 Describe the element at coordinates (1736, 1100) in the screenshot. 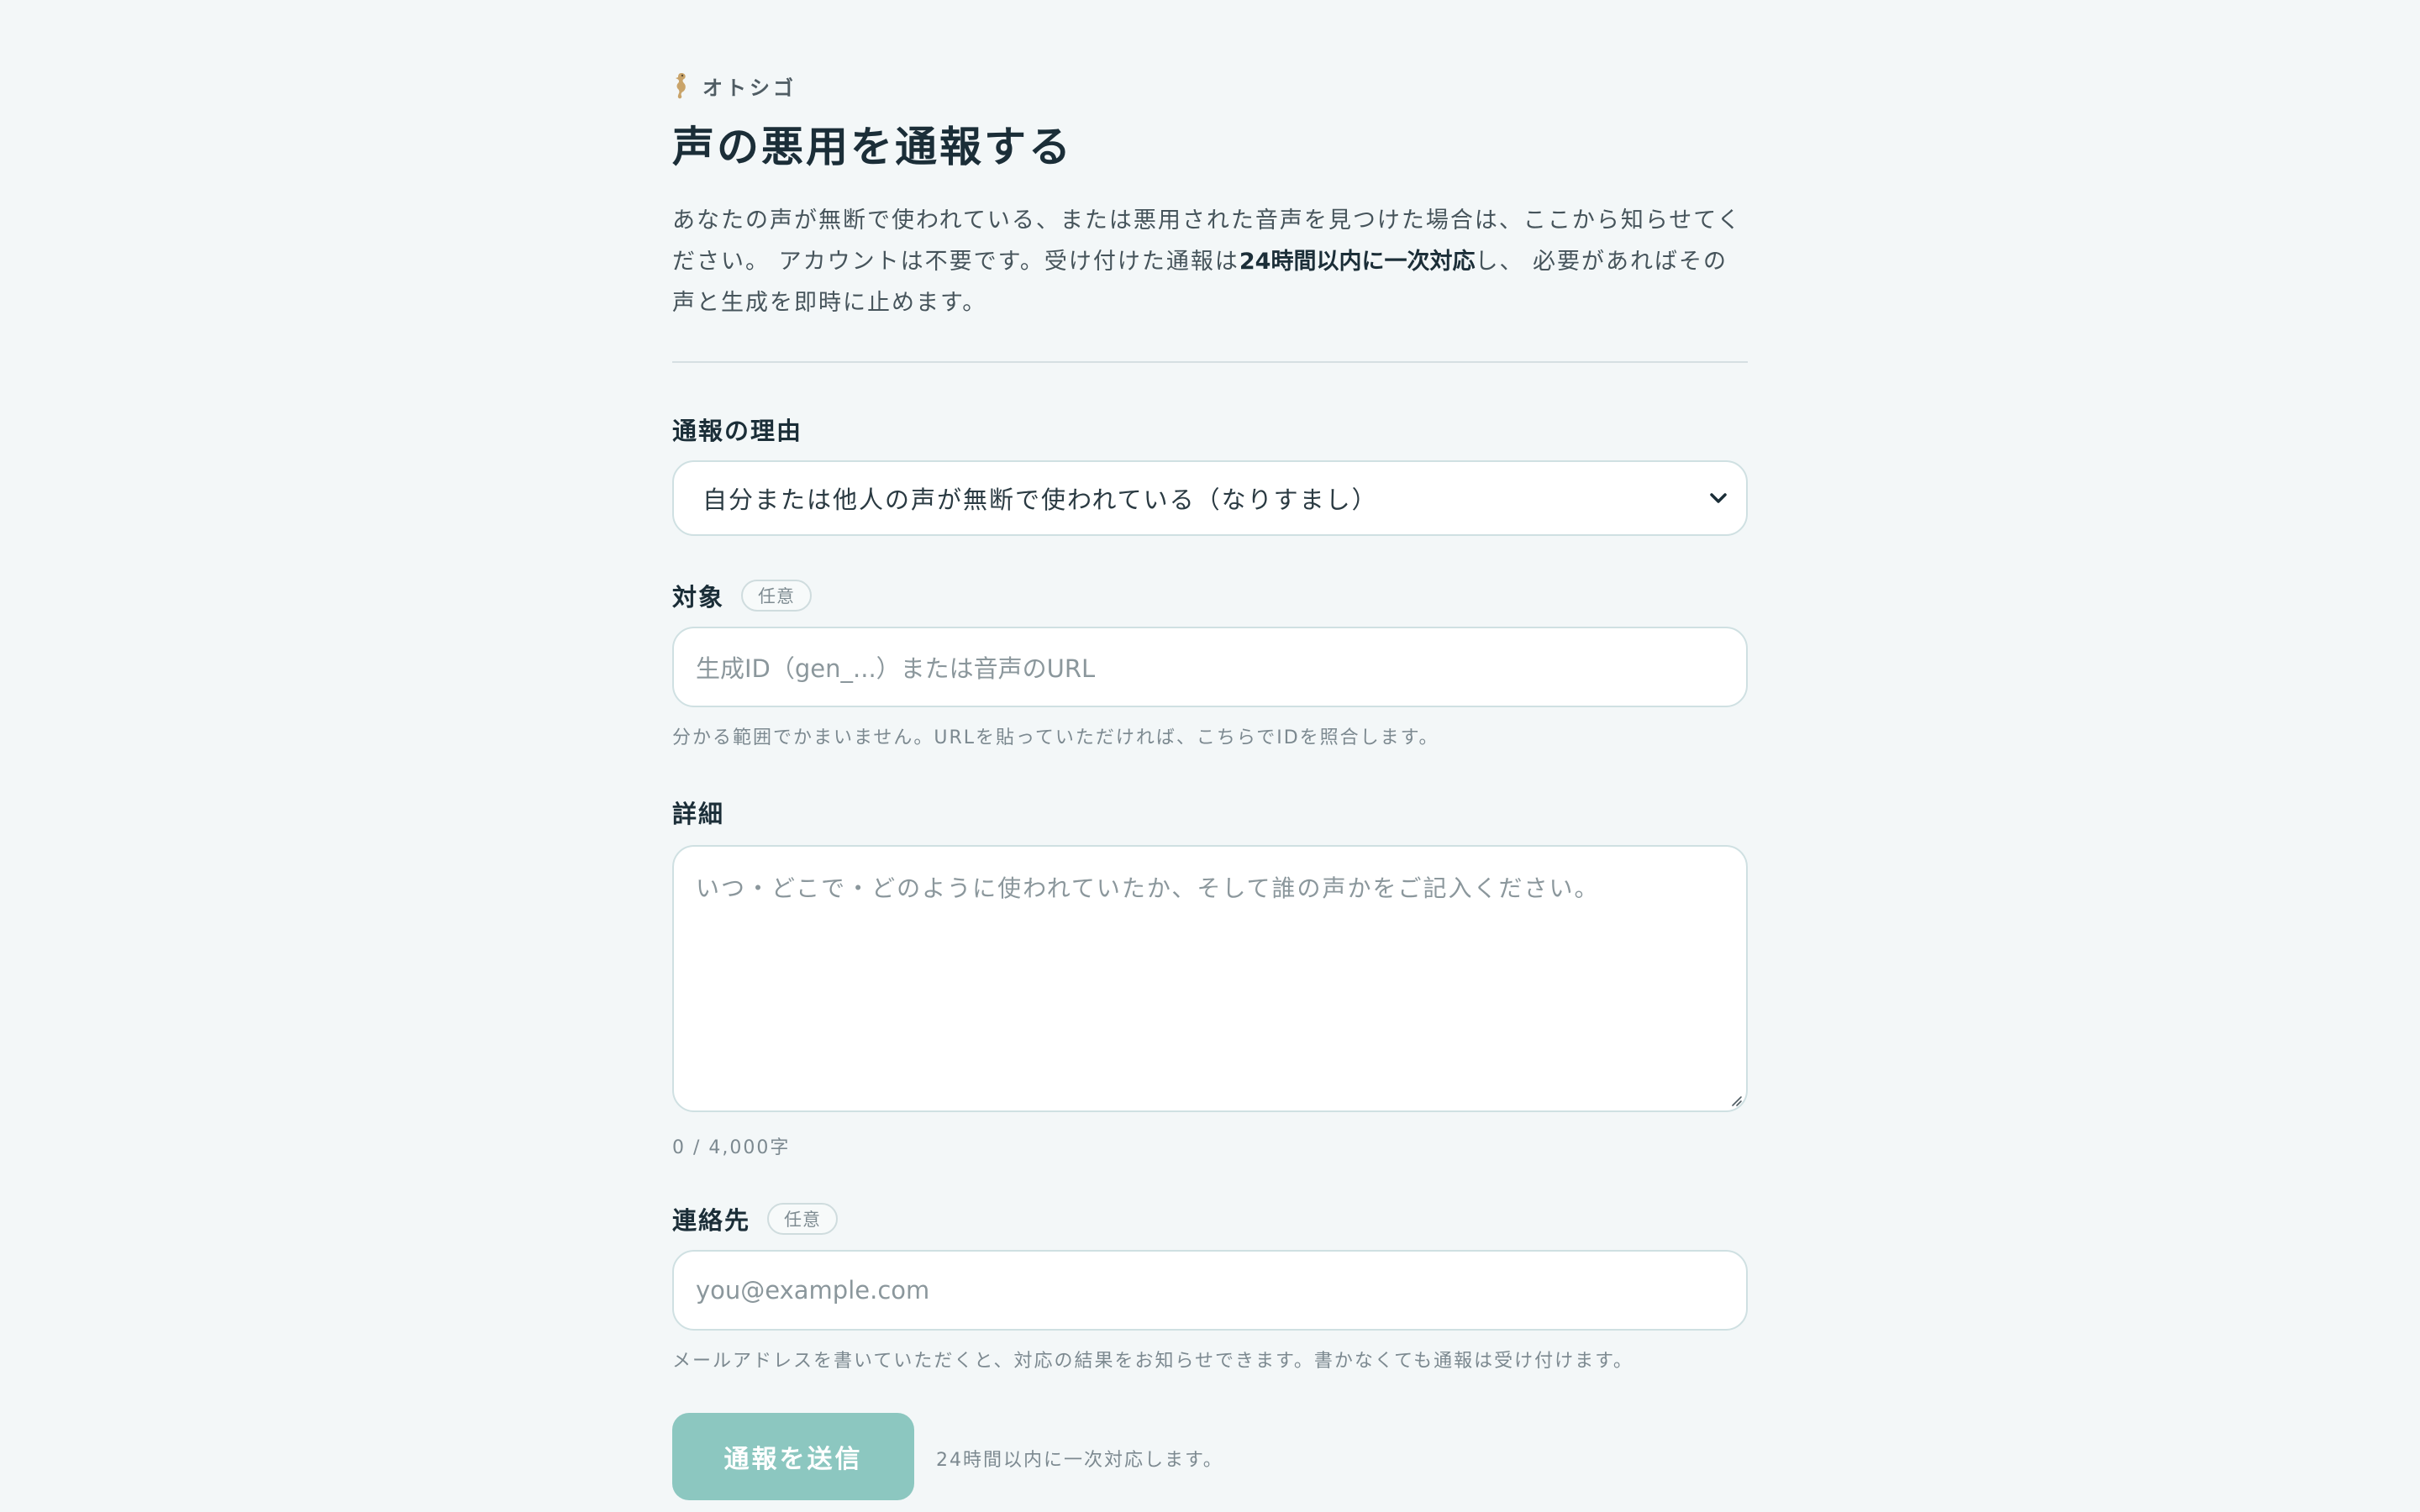

I see `resize-grip-icon` at that location.